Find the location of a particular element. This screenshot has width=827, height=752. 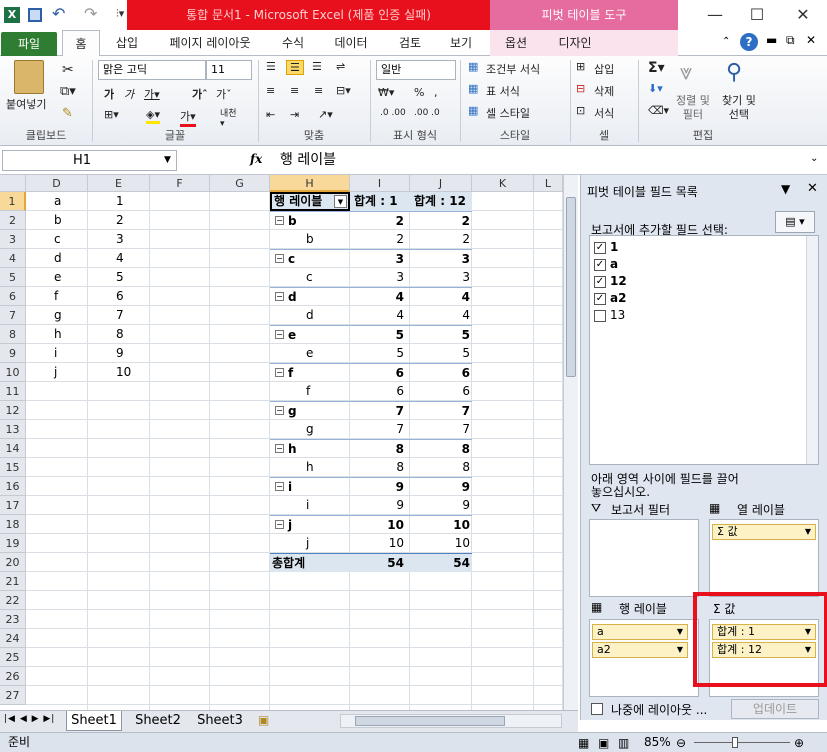

pivot-cell-sum1: 5 is located at coordinates (380, 334).